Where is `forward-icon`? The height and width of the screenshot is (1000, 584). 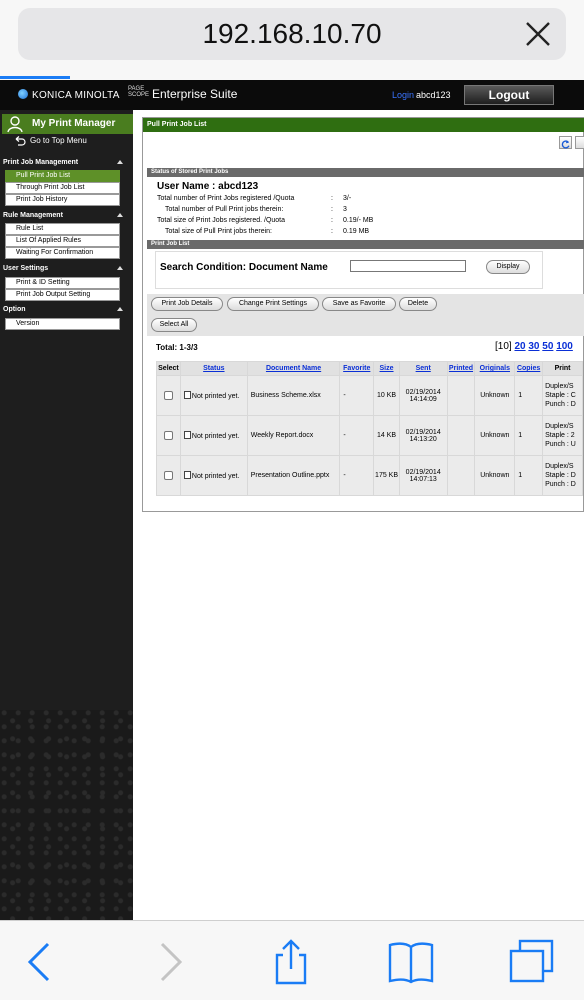
forward-icon is located at coordinates (169, 962).